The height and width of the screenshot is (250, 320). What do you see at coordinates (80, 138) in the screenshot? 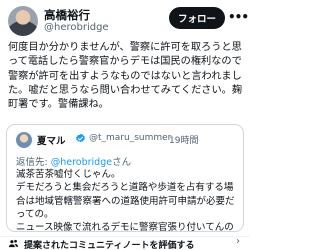
I see `verified-badge-icon` at bounding box center [80, 138].